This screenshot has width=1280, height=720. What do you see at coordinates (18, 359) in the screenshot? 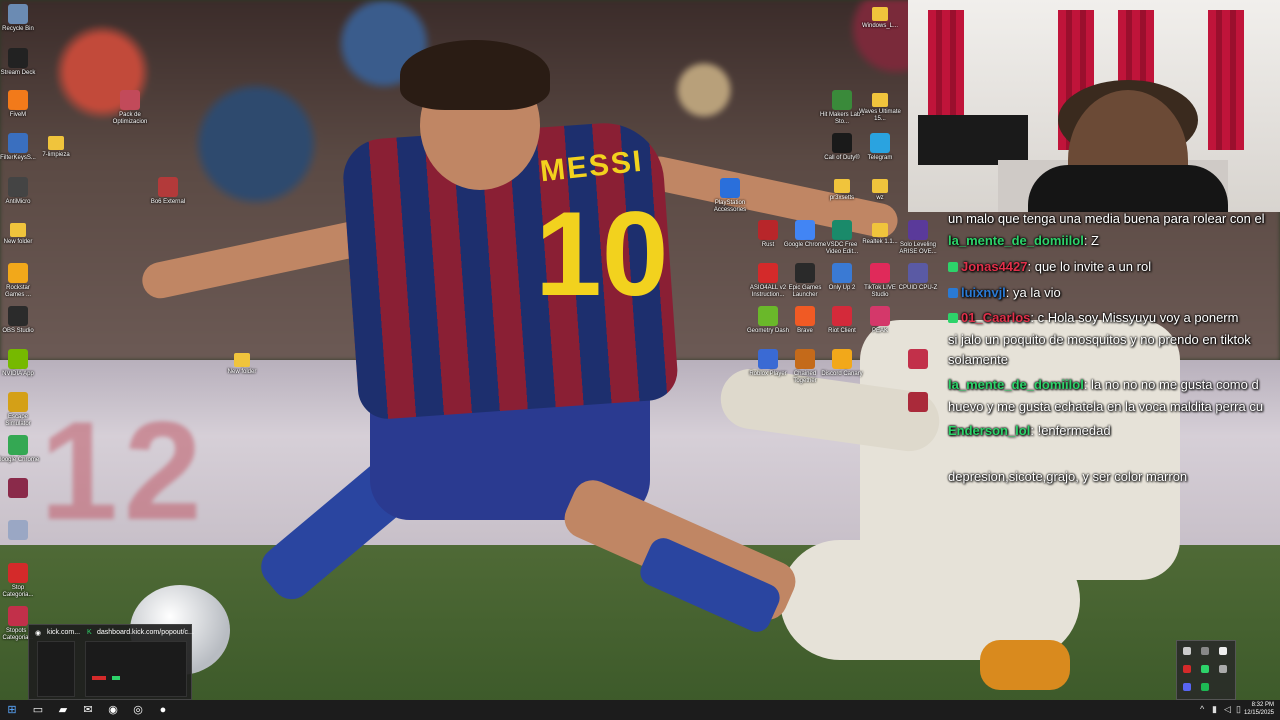
I see `nvidia-icon` at bounding box center [18, 359].